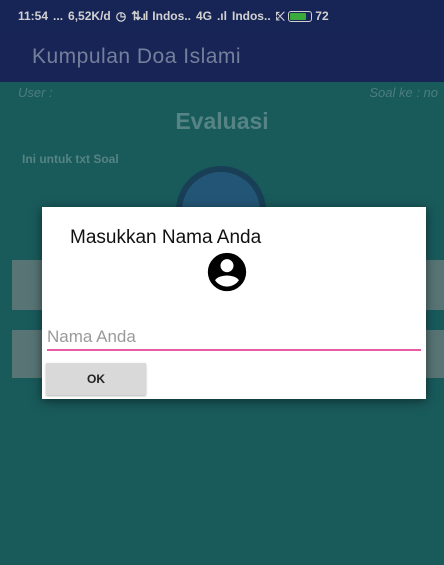 The image size is (444, 565). What do you see at coordinates (96, 379) in the screenshot?
I see `ok-button: OK` at bounding box center [96, 379].